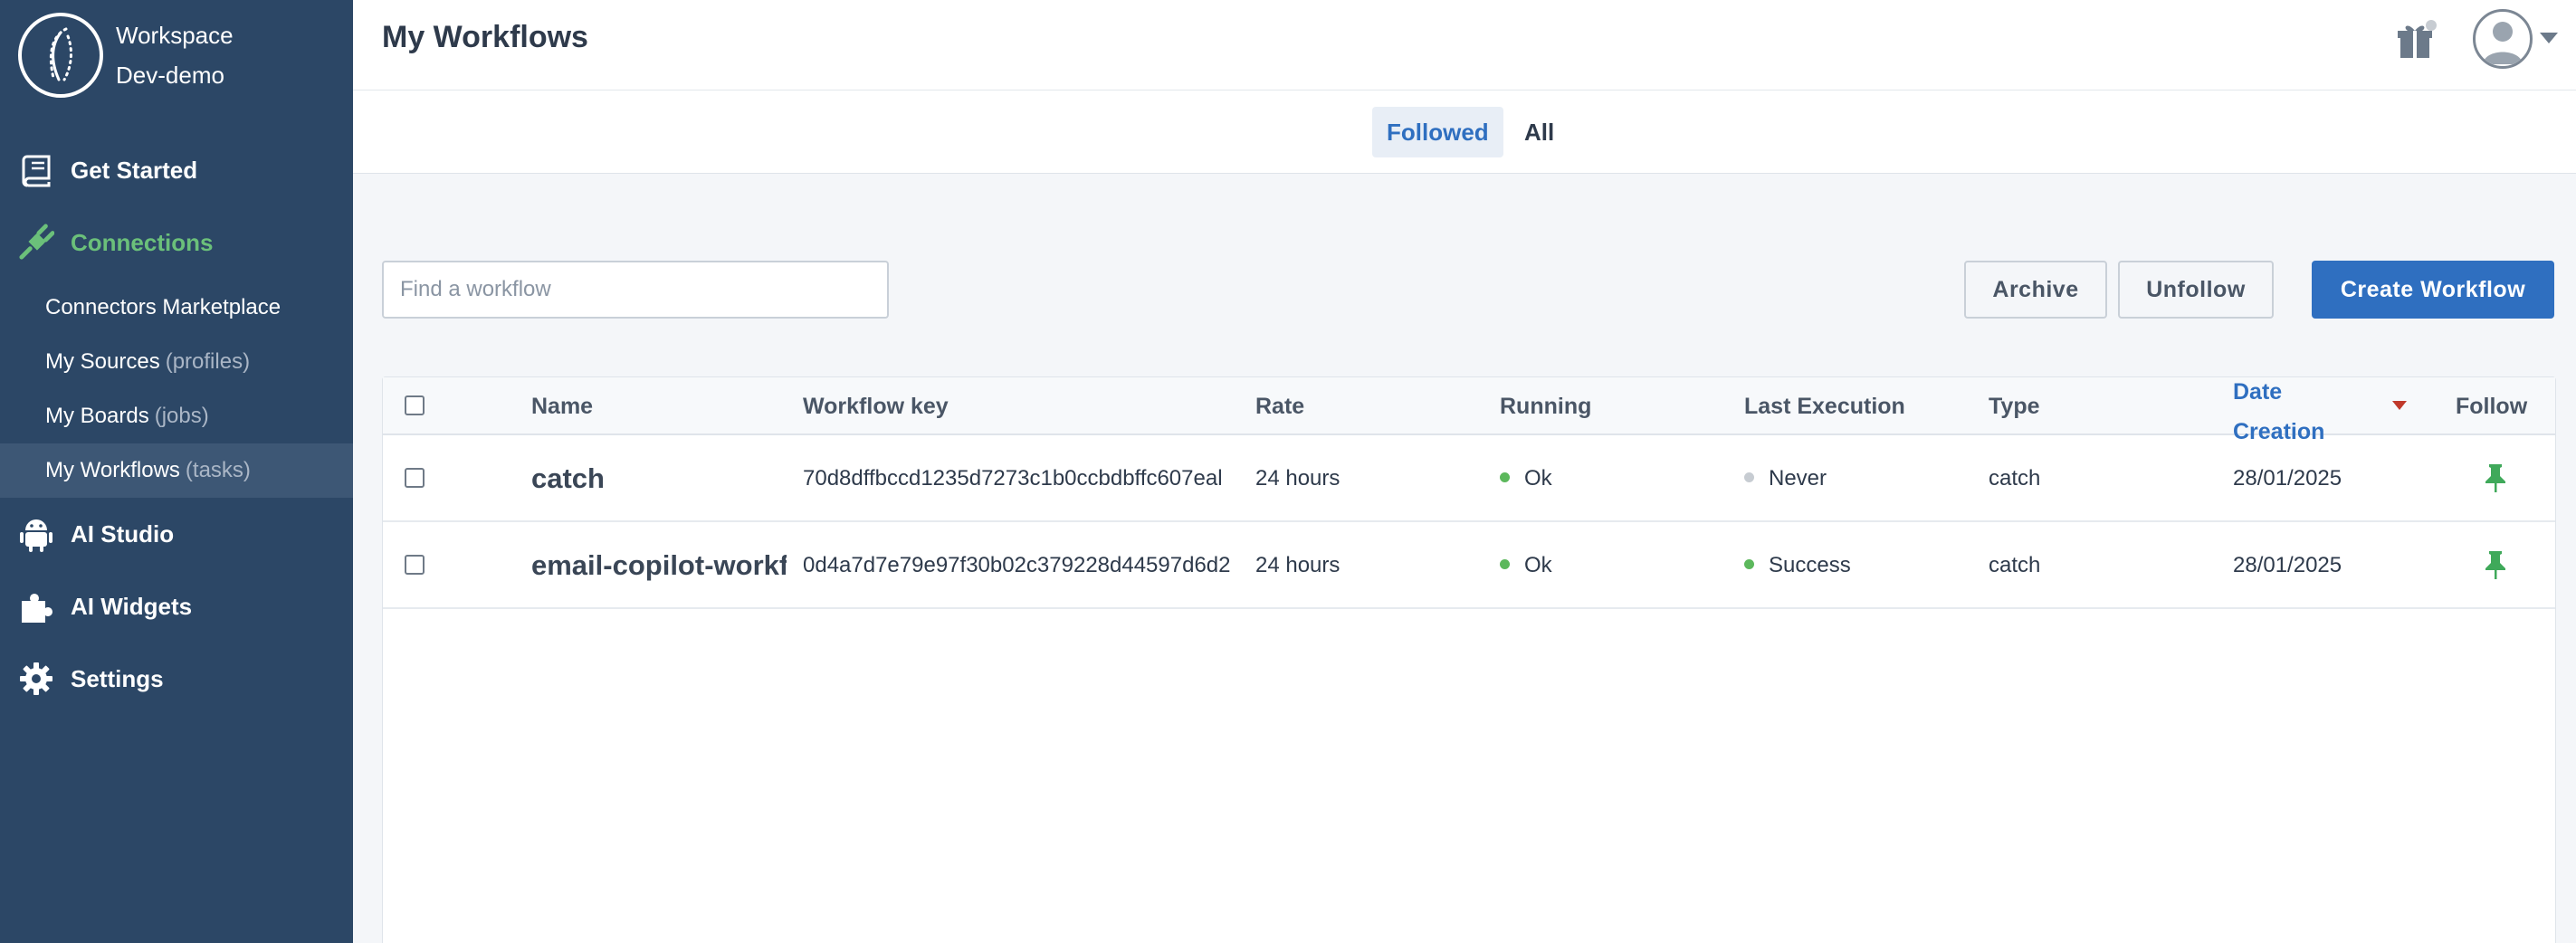 Image resolution: width=2576 pixels, height=943 pixels. I want to click on workflow-name: catch, so click(568, 479).